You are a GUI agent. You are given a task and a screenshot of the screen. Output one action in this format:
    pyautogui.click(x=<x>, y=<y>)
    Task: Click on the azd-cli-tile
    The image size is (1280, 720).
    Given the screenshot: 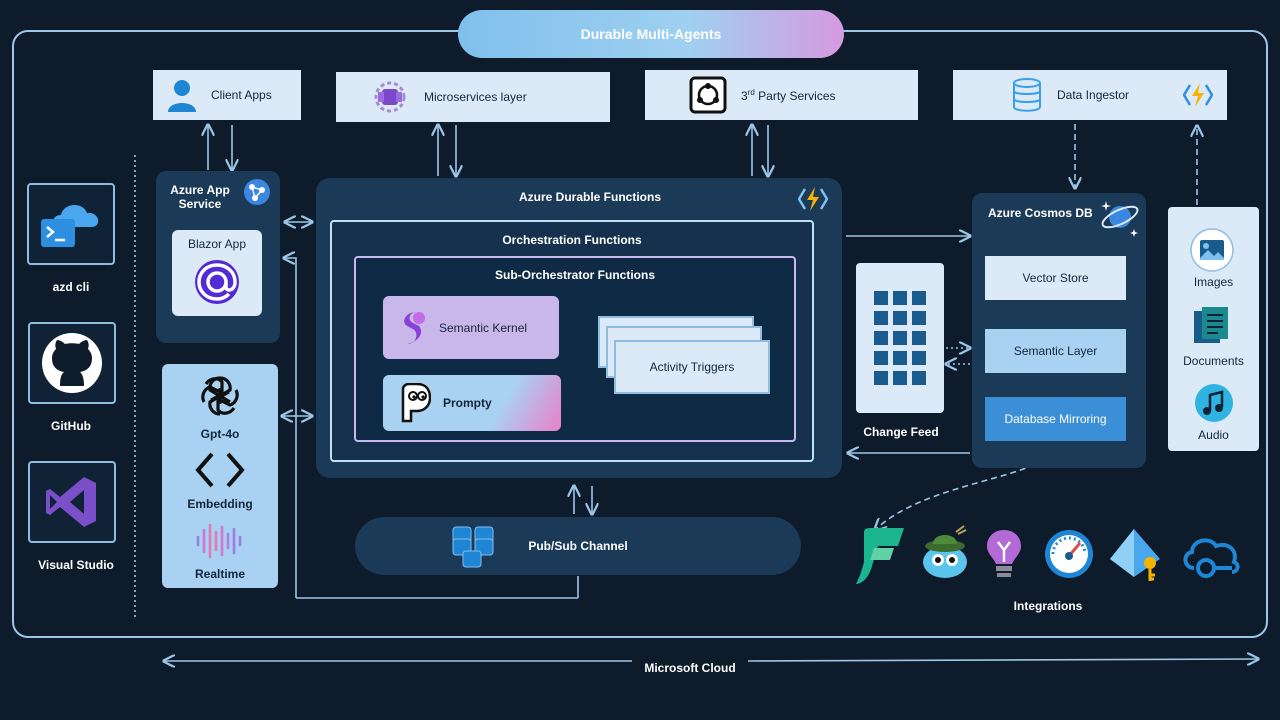 What is the action you would take?
    pyautogui.click(x=71, y=224)
    